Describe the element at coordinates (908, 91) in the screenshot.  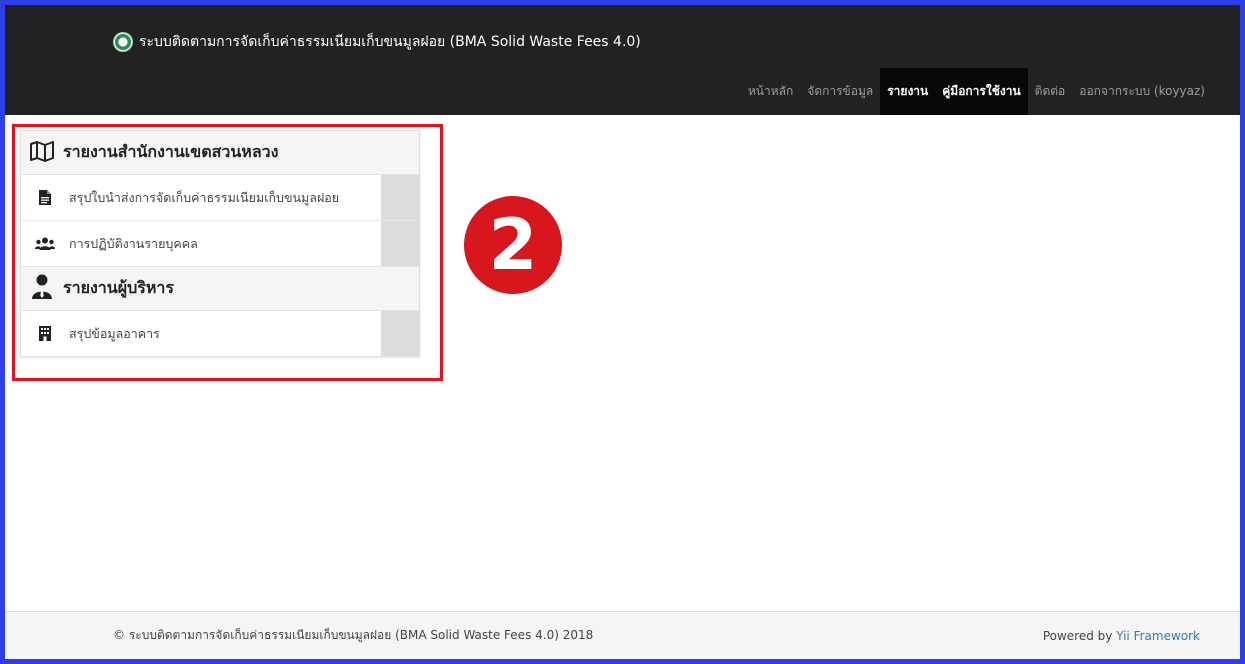
I see `nav-item-reports: รายงาน` at that location.